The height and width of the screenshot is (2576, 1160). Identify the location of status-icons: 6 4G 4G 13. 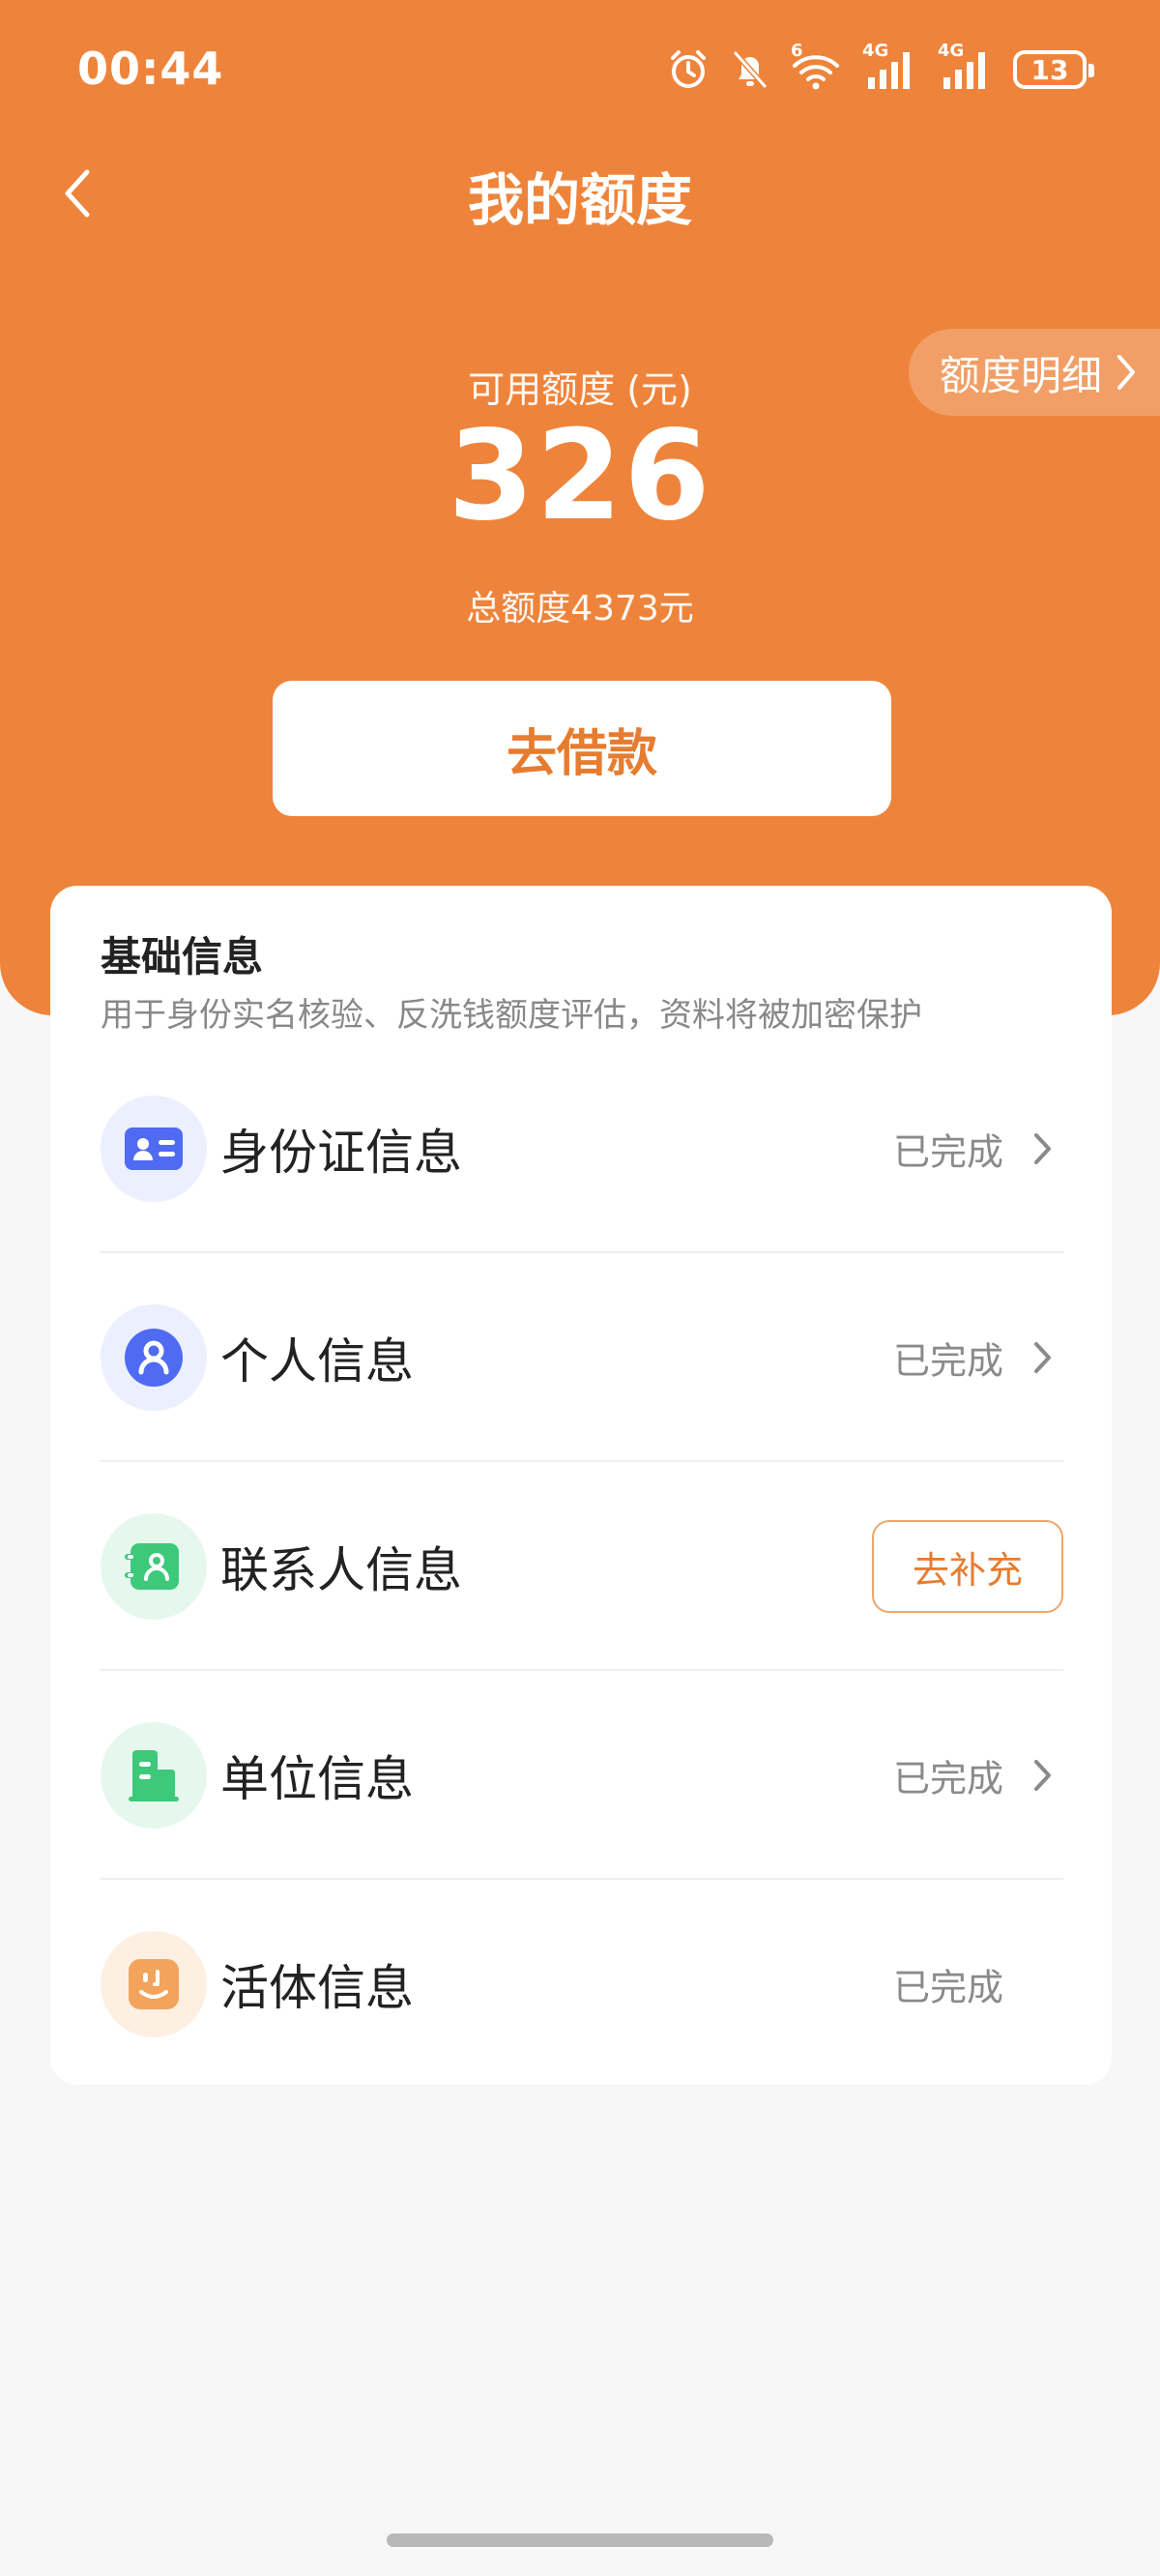
(881, 69).